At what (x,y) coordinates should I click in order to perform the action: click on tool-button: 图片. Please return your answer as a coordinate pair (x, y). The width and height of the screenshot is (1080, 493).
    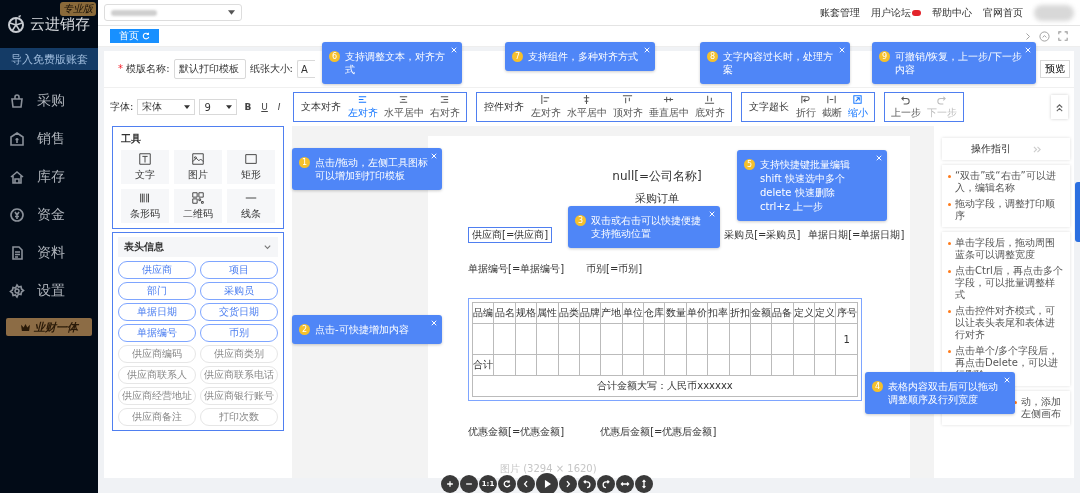
    Looking at the image, I should click on (198, 167).